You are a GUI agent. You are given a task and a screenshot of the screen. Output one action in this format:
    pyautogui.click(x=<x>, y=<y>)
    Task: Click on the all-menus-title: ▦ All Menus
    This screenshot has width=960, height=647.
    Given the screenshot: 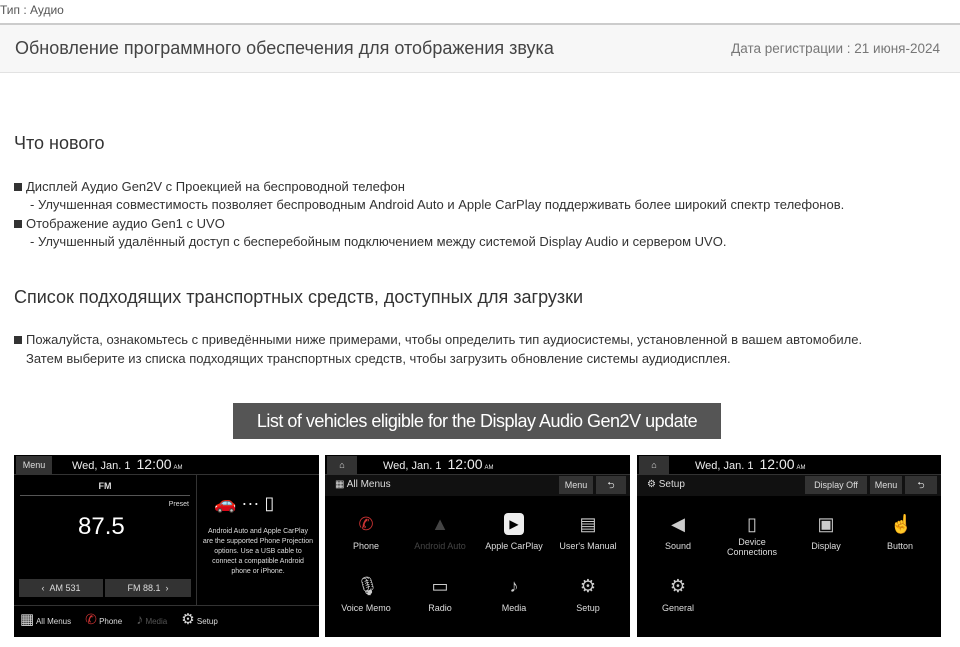 What is the action you would take?
    pyautogui.click(x=363, y=484)
    